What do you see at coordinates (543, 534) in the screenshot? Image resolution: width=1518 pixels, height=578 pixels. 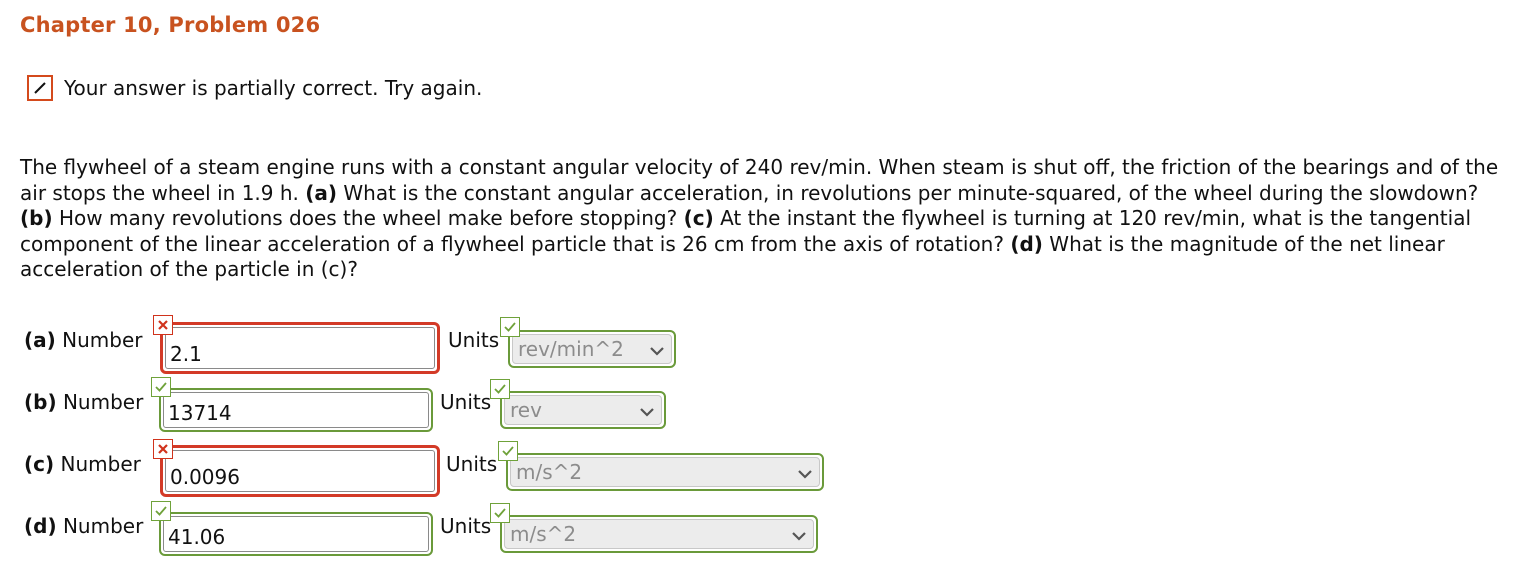 I see `answer-d-unit-value: m/s^2` at bounding box center [543, 534].